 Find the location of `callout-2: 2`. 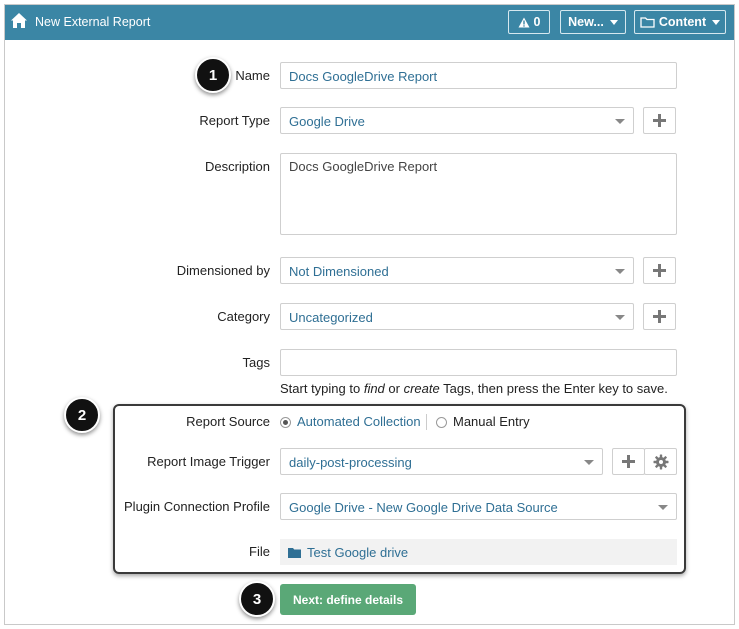

callout-2: 2 is located at coordinates (82, 415).